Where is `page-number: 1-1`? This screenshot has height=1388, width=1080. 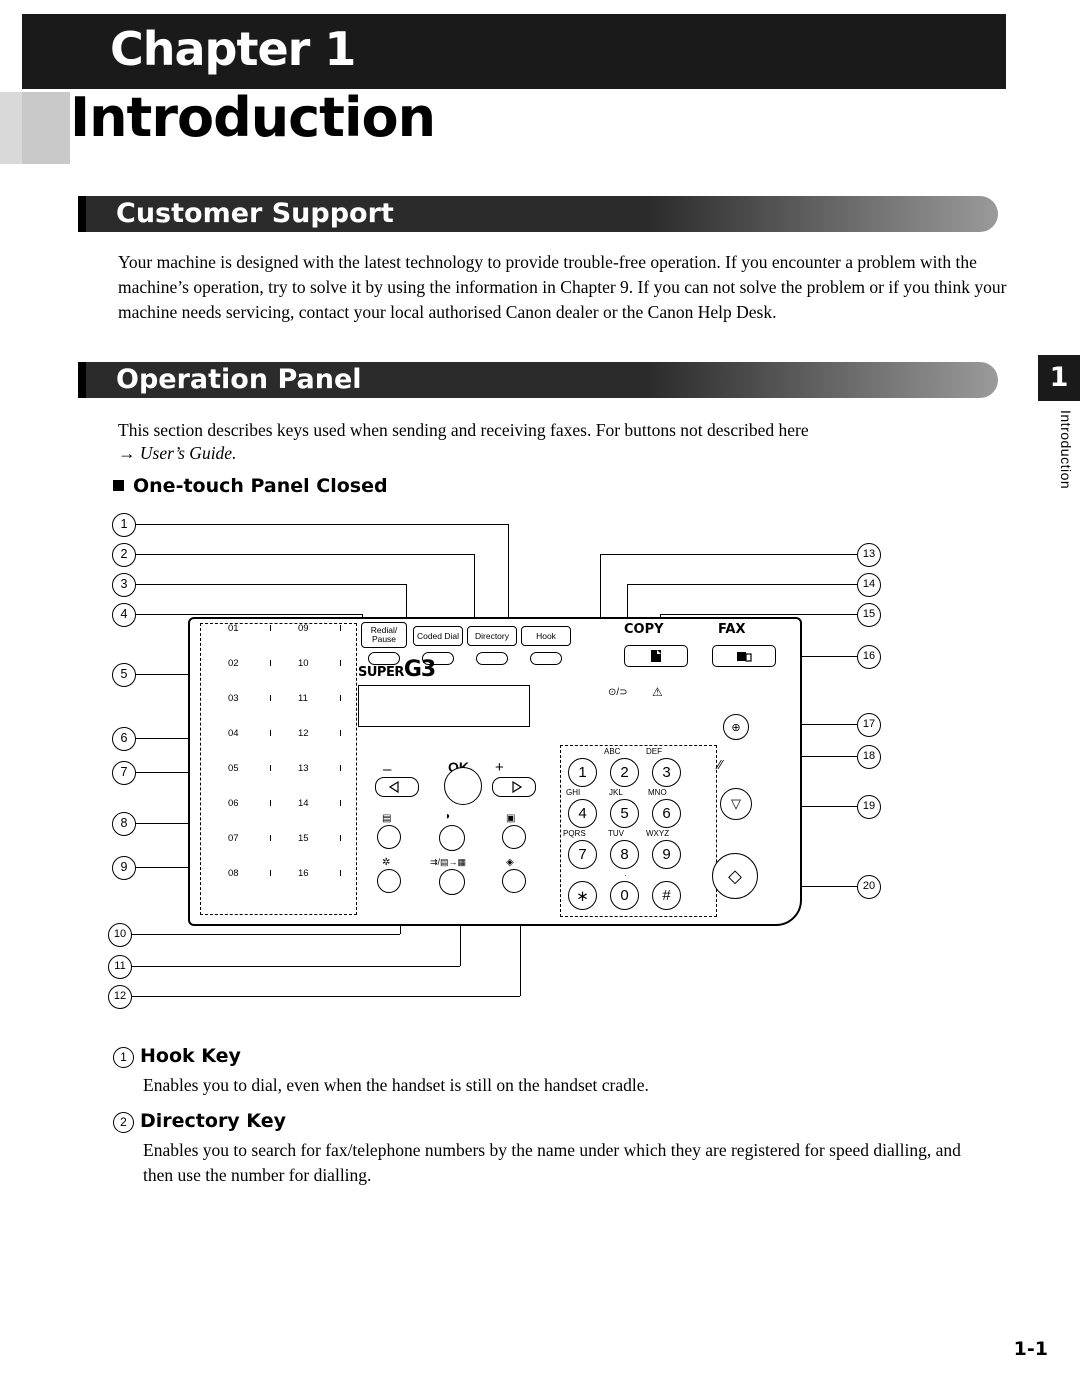 page-number: 1-1 is located at coordinates (1030, 1349).